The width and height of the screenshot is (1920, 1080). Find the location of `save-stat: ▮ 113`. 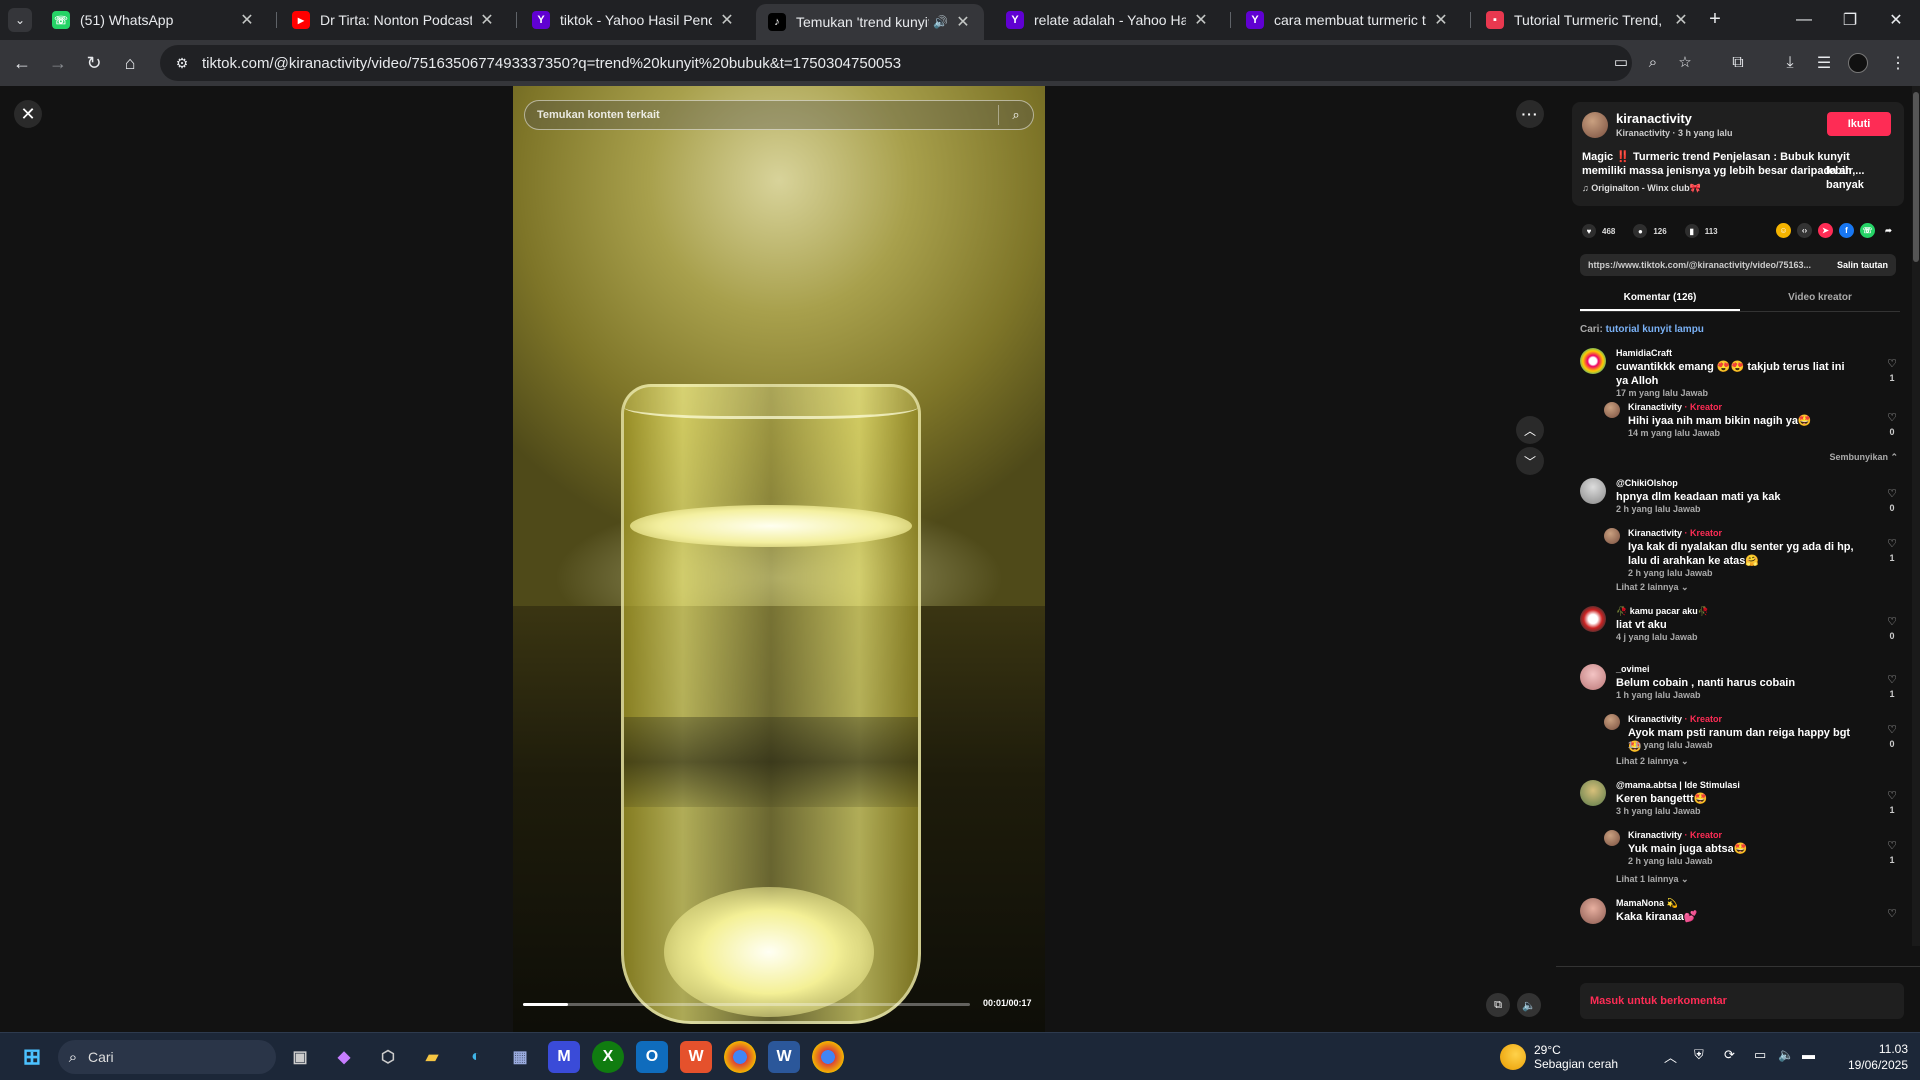

save-stat: ▮ 113 is located at coordinates (1701, 231).